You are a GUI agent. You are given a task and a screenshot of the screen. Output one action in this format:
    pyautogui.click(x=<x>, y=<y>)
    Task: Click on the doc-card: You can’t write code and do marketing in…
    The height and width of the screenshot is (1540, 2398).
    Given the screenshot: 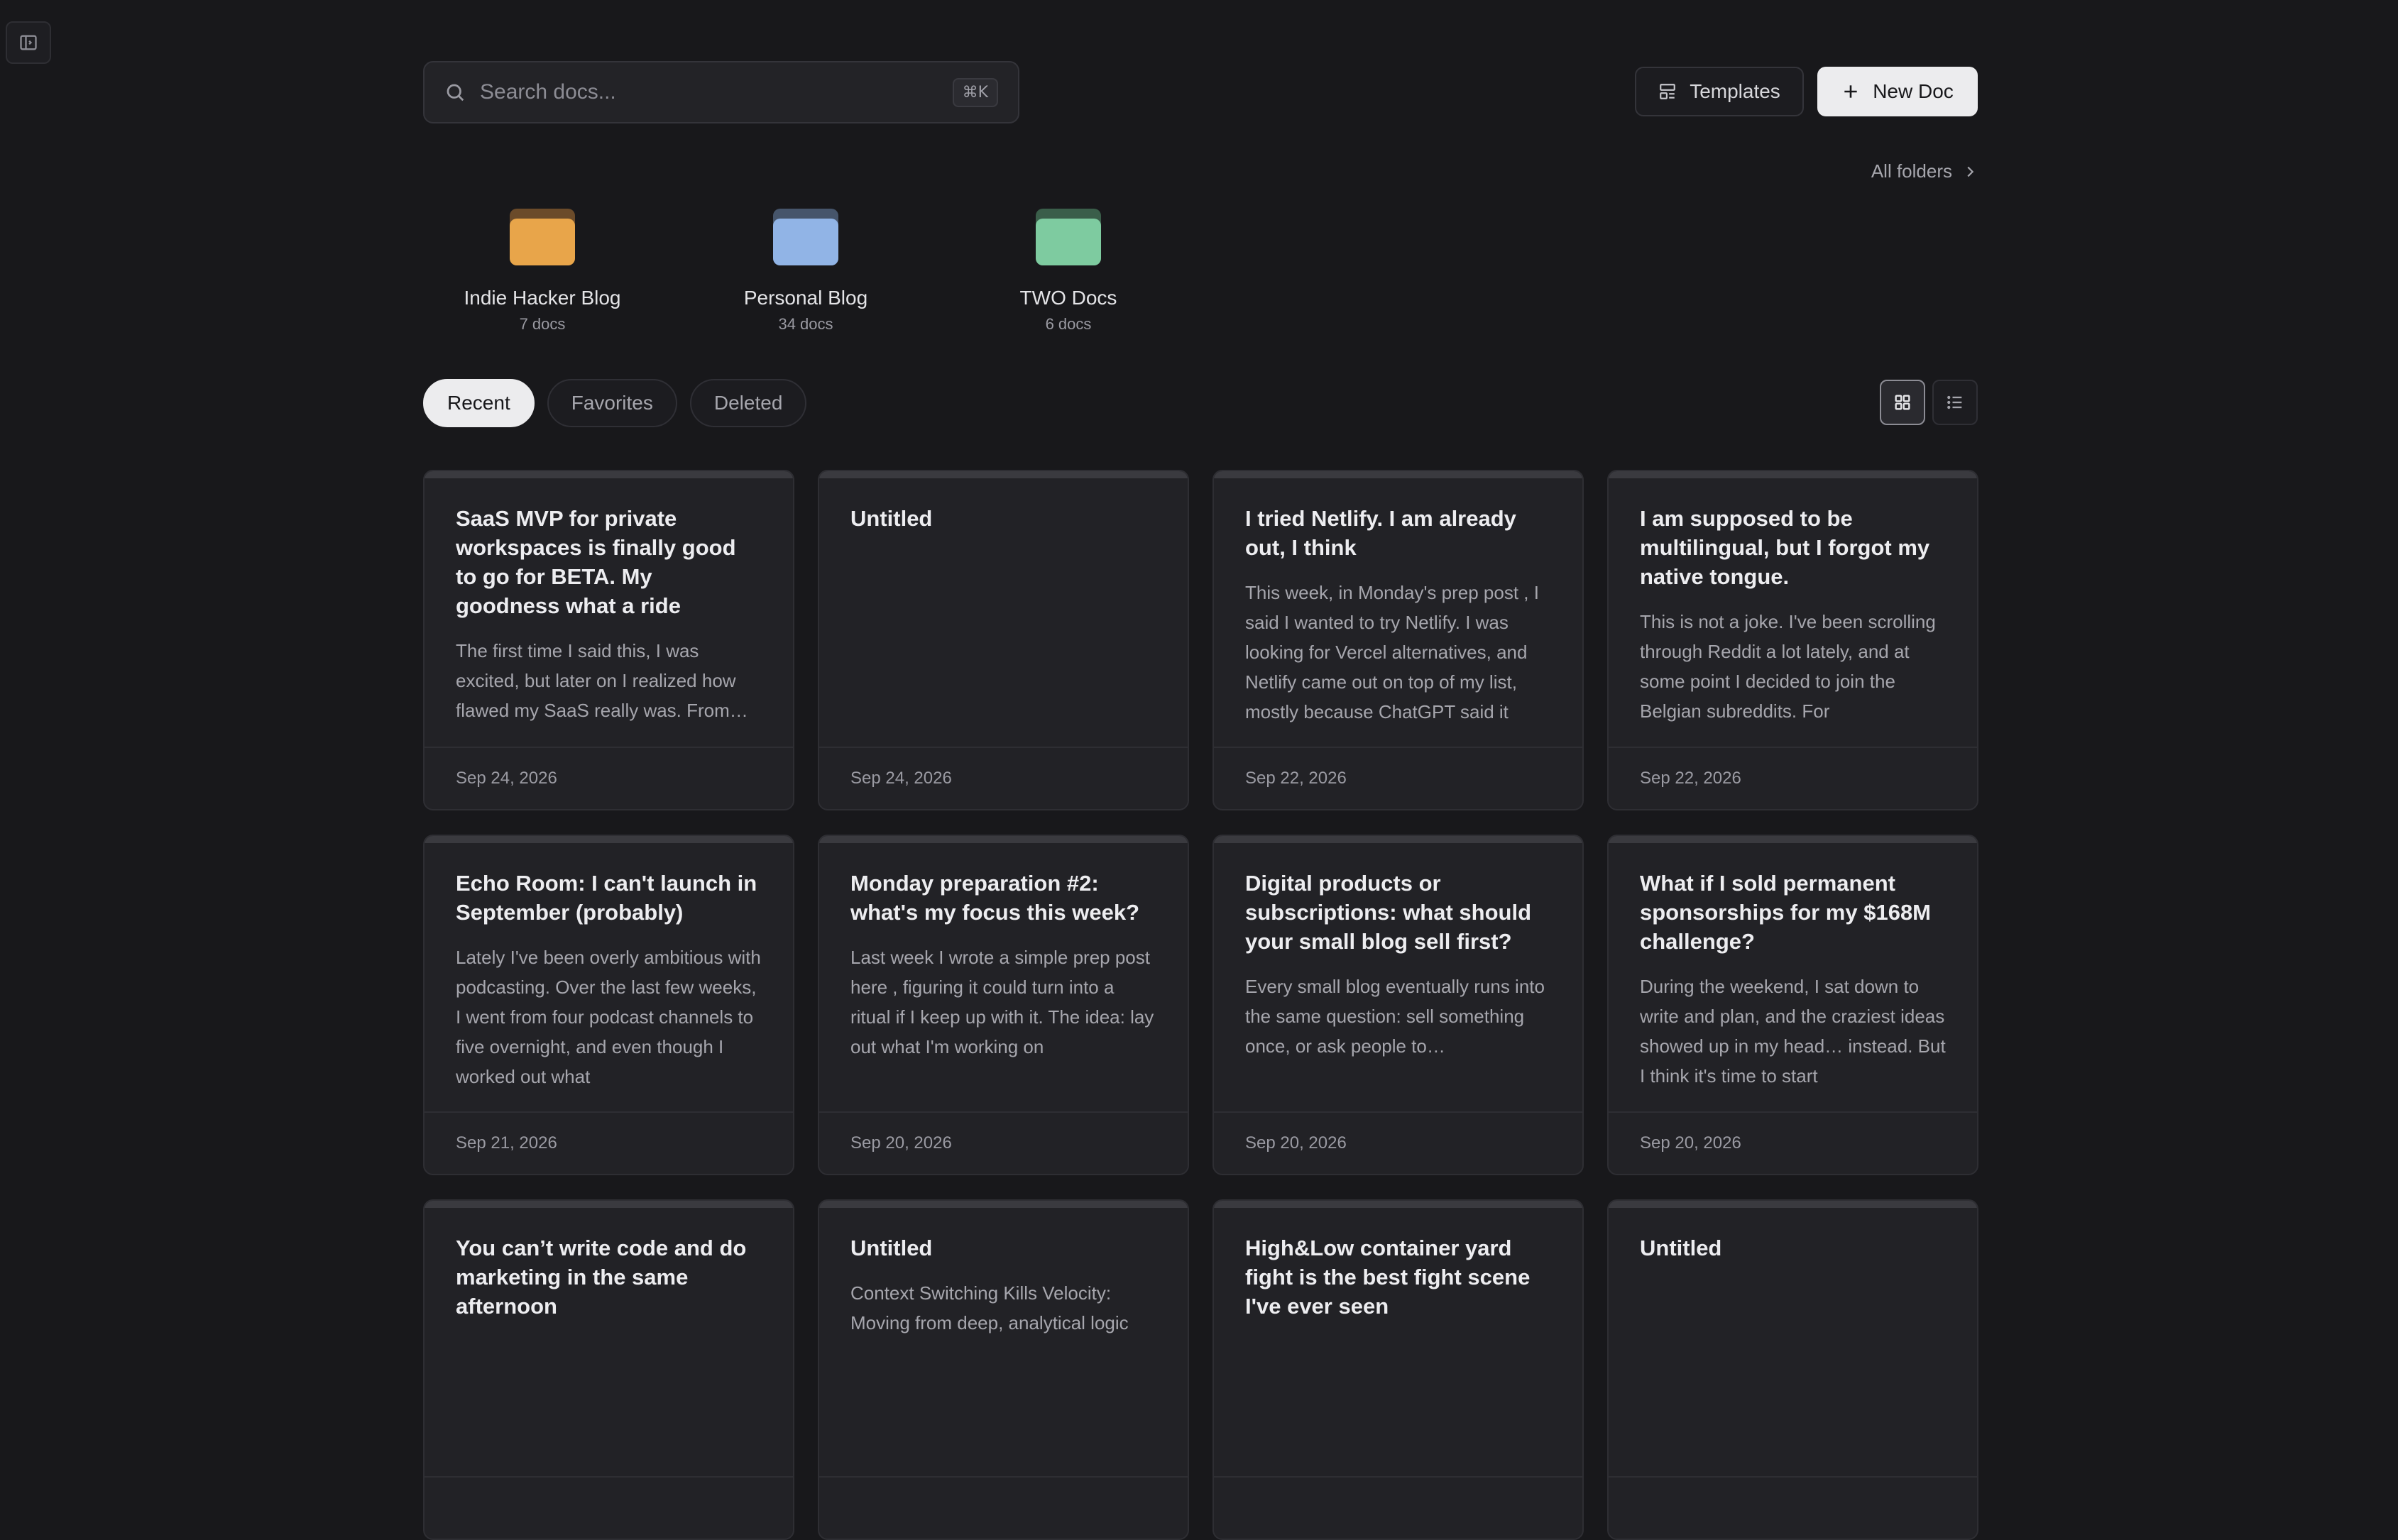 What is the action you would take?
    pyautogui.click(x=608, y=1369)
    